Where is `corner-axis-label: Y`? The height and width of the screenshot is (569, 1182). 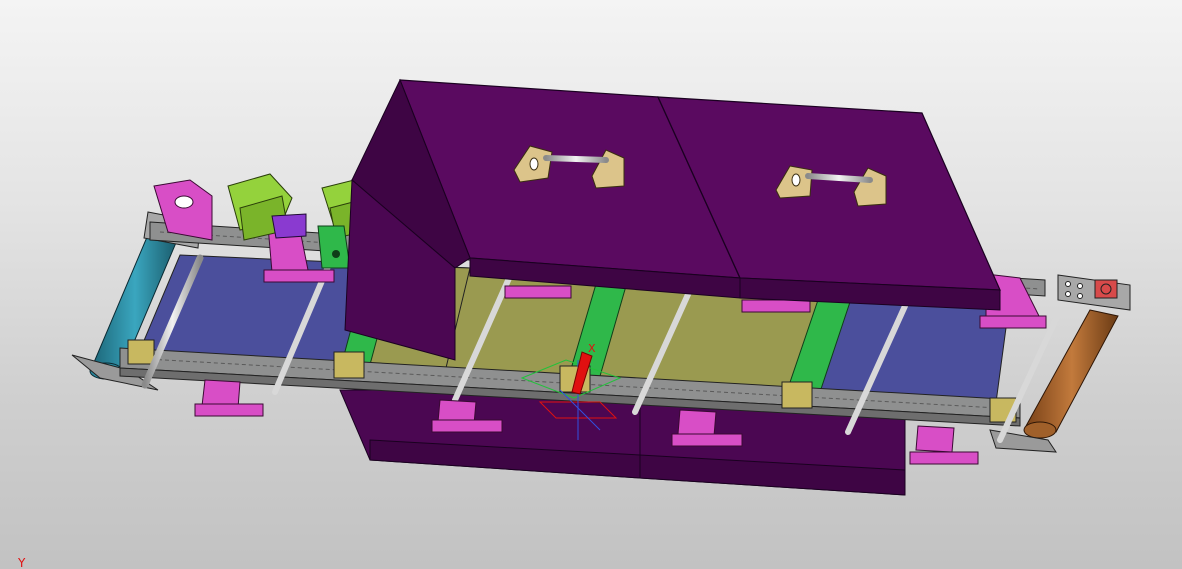
corner-axis-label: Y is located at coordinates (22, 562).